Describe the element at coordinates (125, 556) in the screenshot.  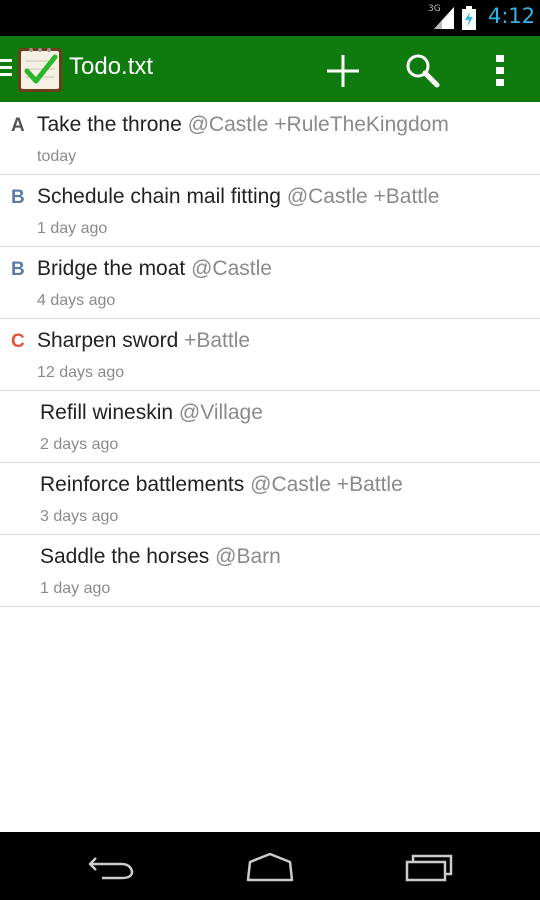
I see `task-text: Saddle the horses` at that location.